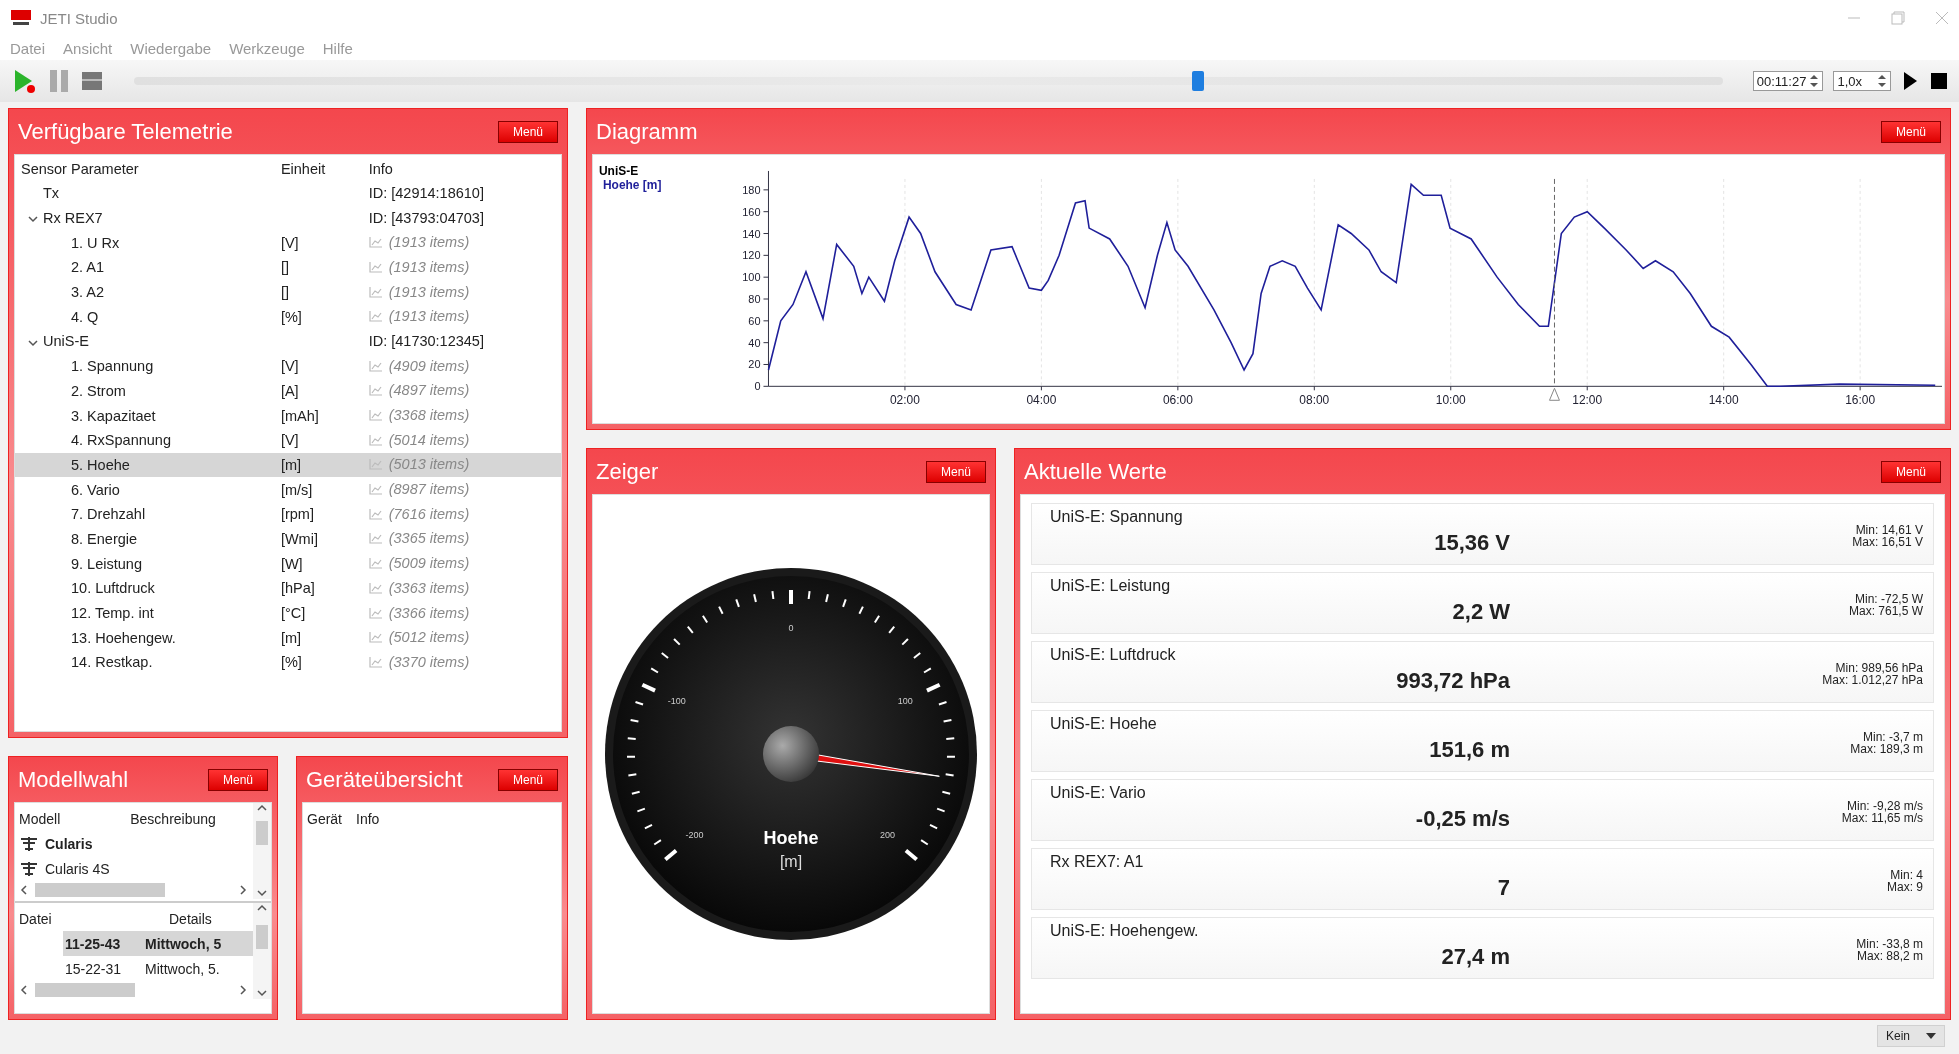 This screenshot has width=1959, height=1054. Describe the element at coordinates (1886, 749) in the screenshot. I see `max-value: Max: 189,3 m` at that location.